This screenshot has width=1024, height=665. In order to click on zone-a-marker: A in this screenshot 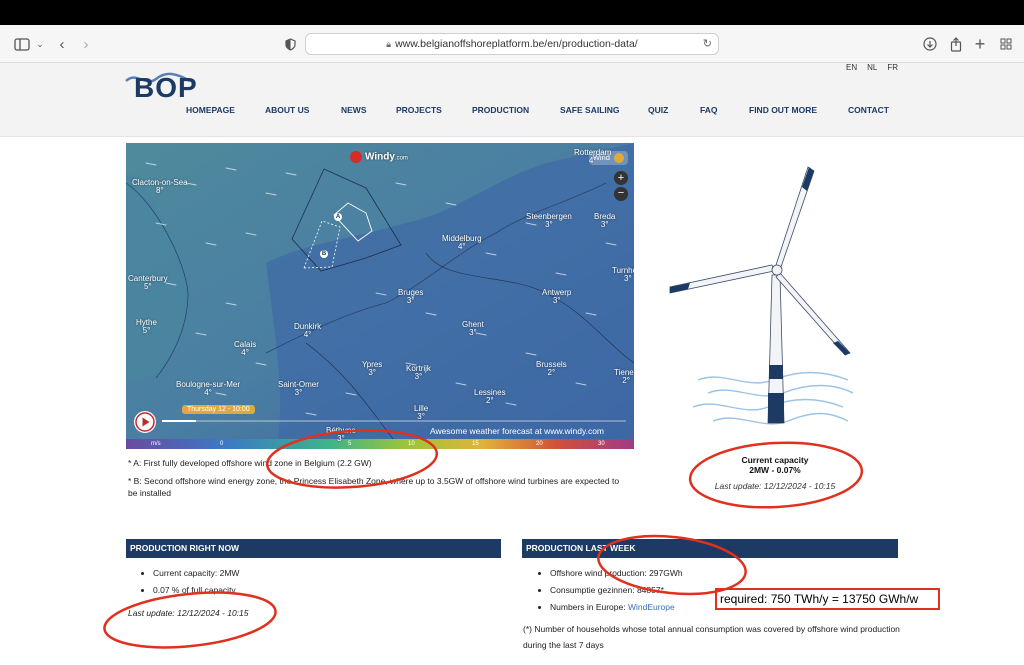, I will do `click(338, 217)`.